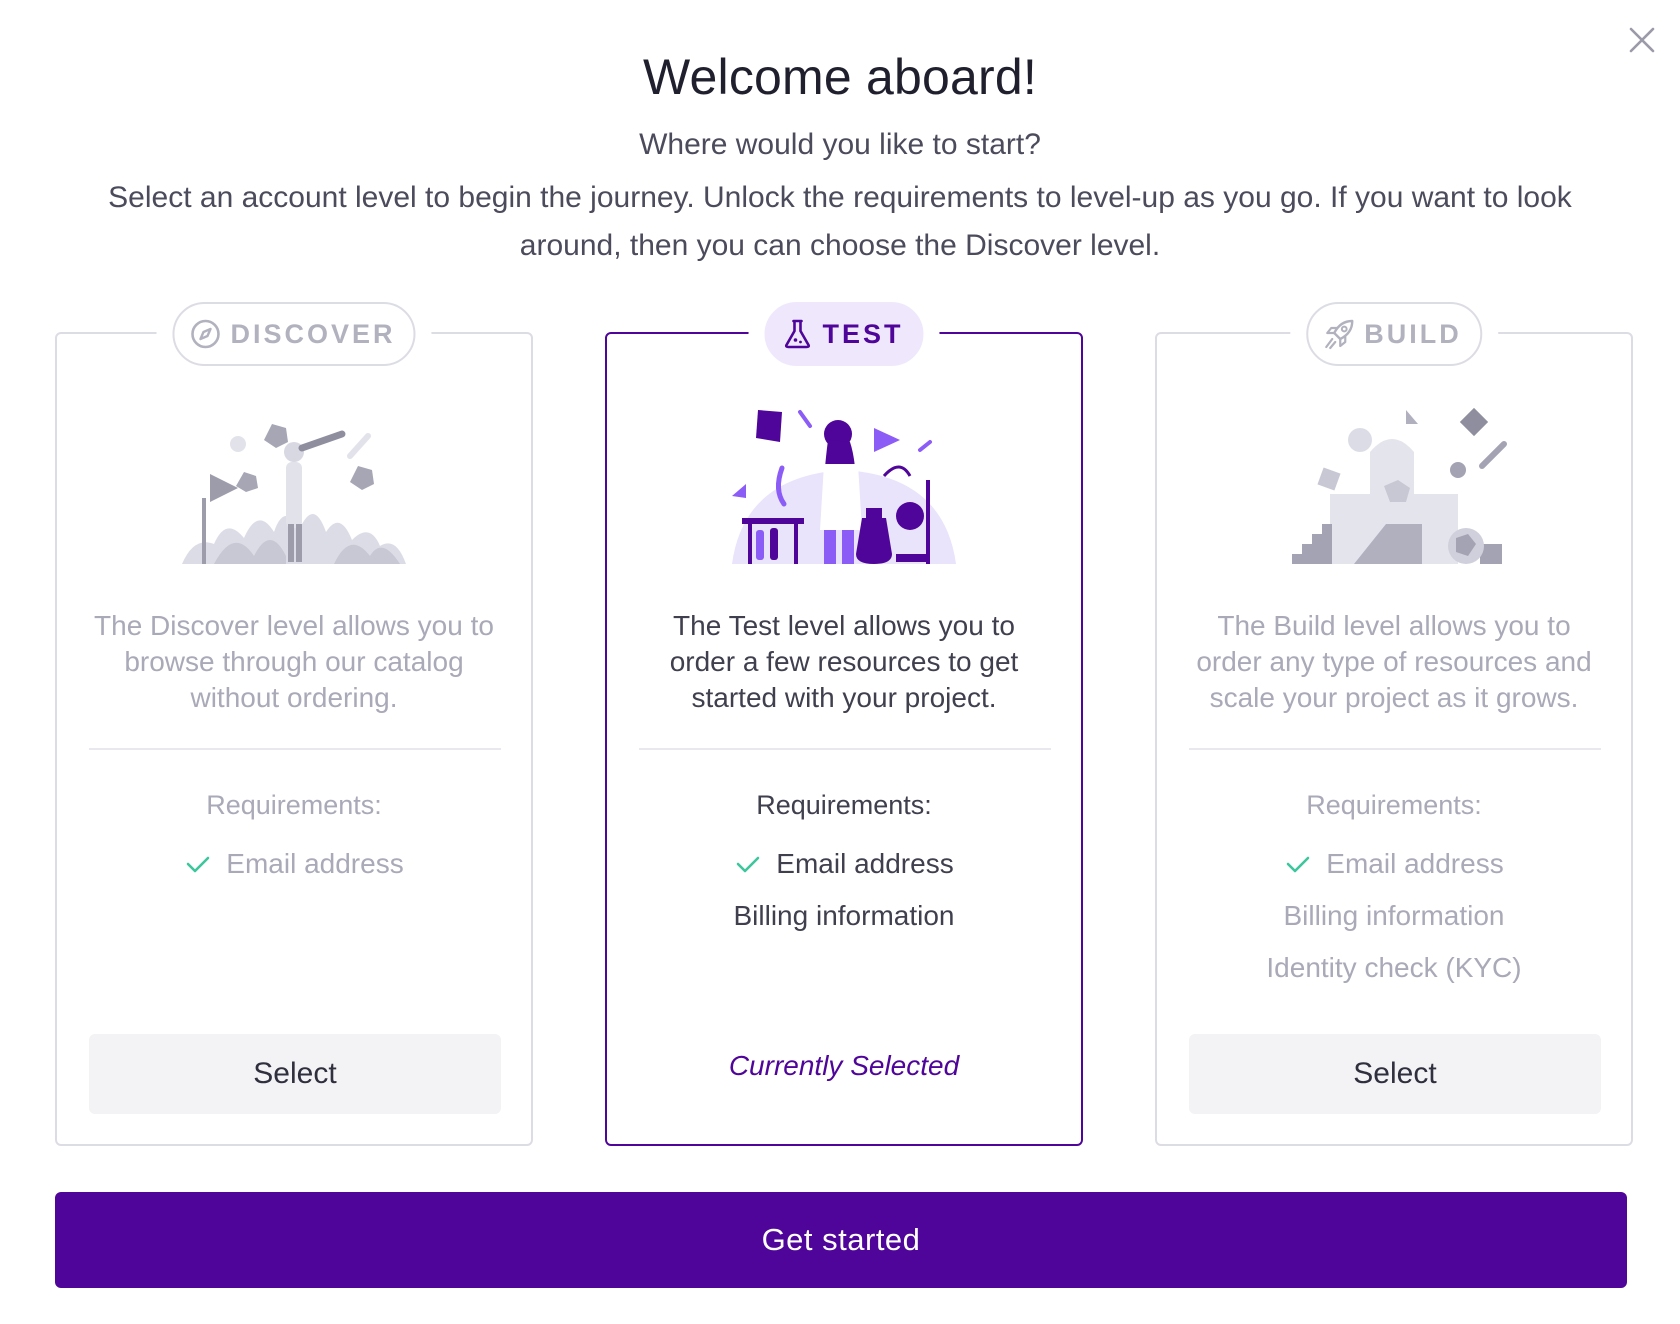 This screenshot has height=1324, width=1680. I want to click on requirements-list: Email address Billing information, so click(844, 890).